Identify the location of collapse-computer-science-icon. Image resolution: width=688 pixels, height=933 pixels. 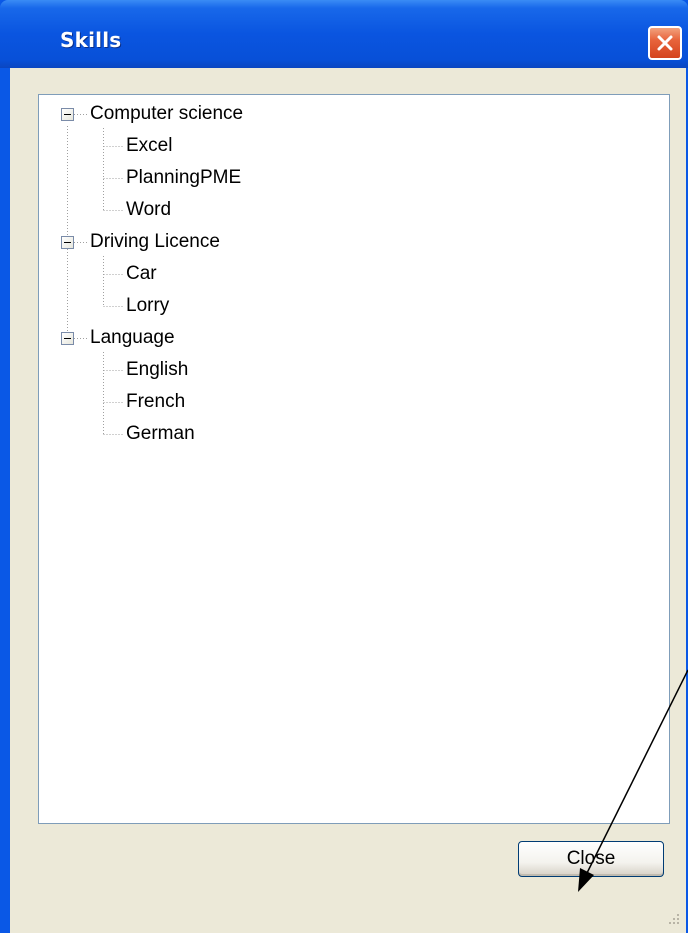
(67, 114).